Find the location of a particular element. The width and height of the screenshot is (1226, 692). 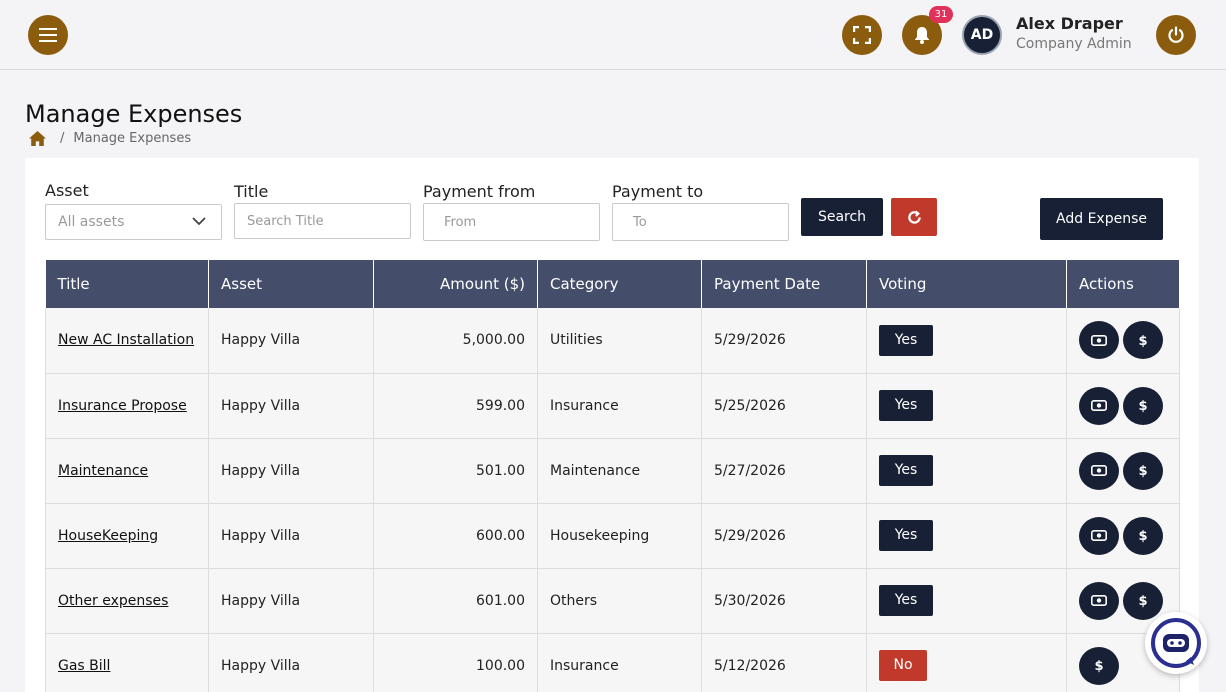

chevron-down-icon is located at coordinates (199, 221).